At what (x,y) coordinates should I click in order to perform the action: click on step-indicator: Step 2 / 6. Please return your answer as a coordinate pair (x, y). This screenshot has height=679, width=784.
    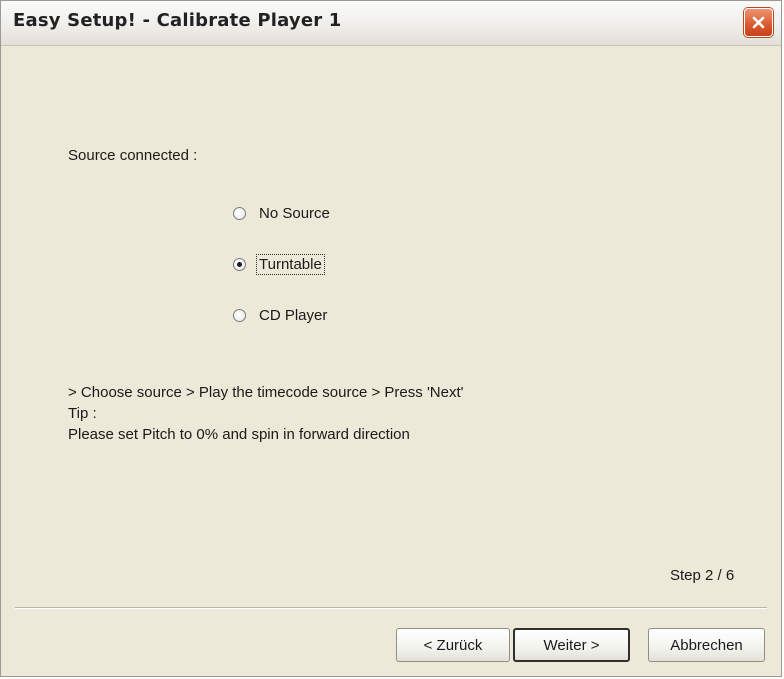
    Looking at the image, I should click on (702, 575).